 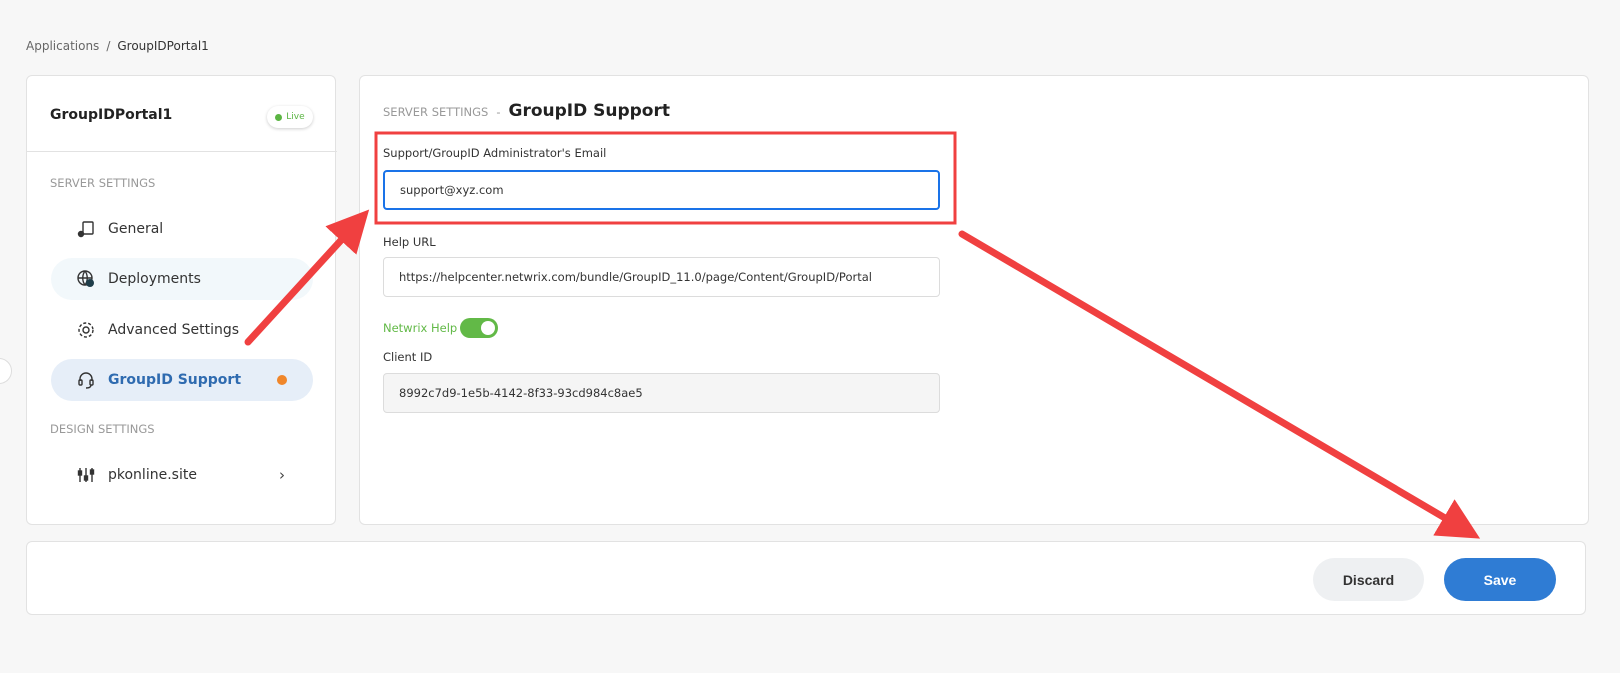 I want to click on breadcrumb: Applications / GroupIDPortal1, so click(x=117, y=46).